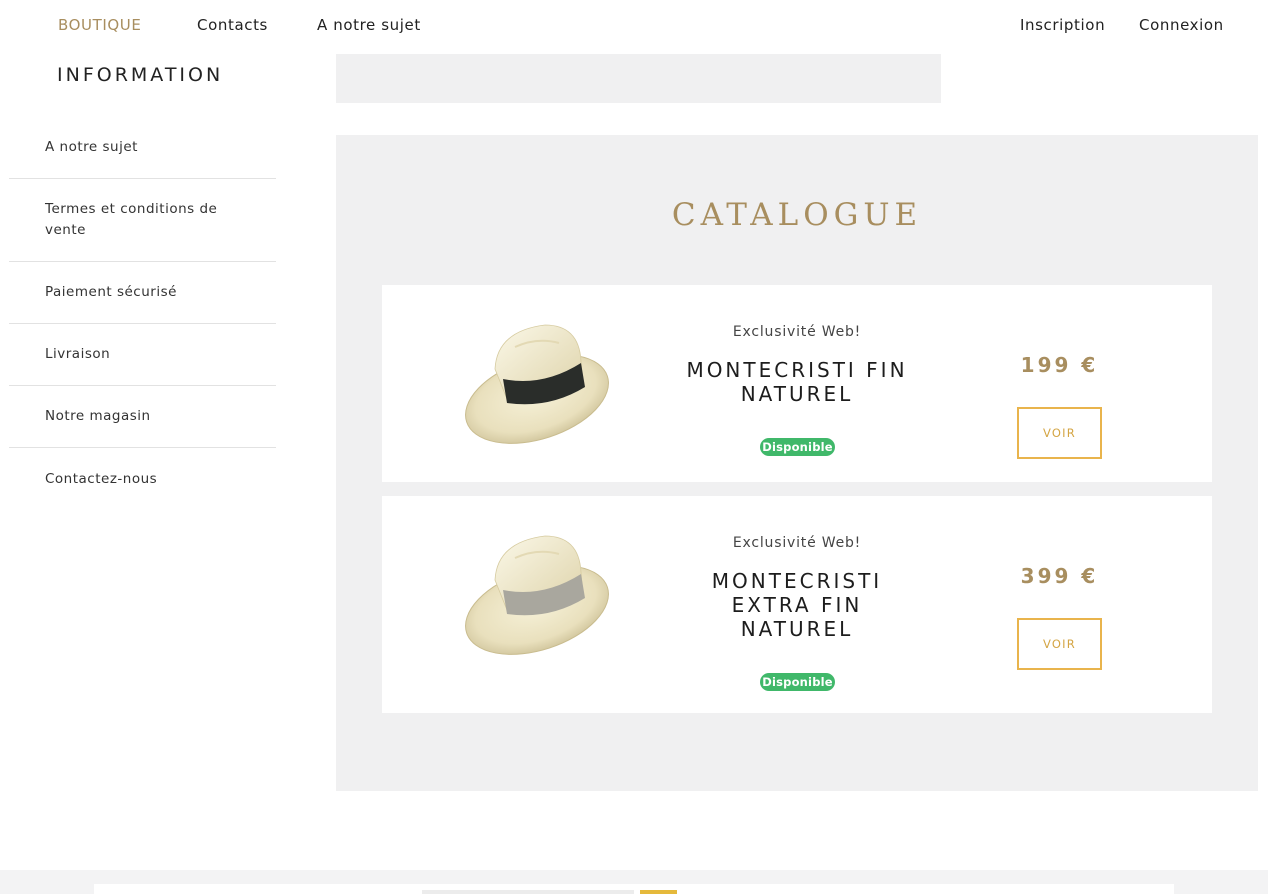 The width and height of the screenshot is (1268, 894). What do you see at coordinates (131, 219) in the screenshot?
I see `sidebar-item-label: Termes et conditions de vente` at bounding box center [131, 219].